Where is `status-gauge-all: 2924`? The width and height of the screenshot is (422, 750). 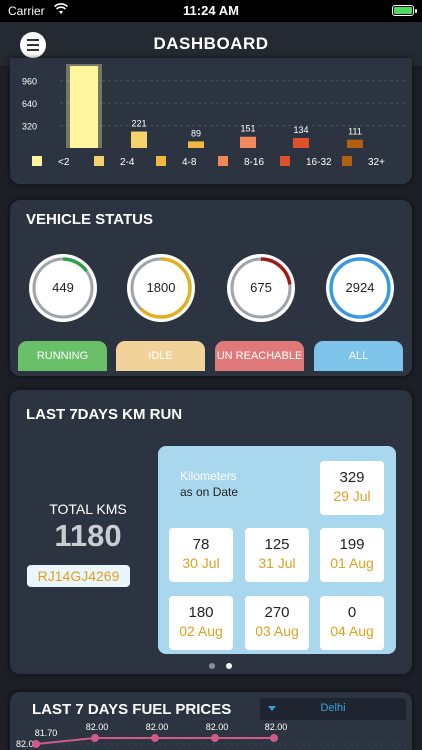
status-gauge-all: 2924 is located at coordinates (360, 288).